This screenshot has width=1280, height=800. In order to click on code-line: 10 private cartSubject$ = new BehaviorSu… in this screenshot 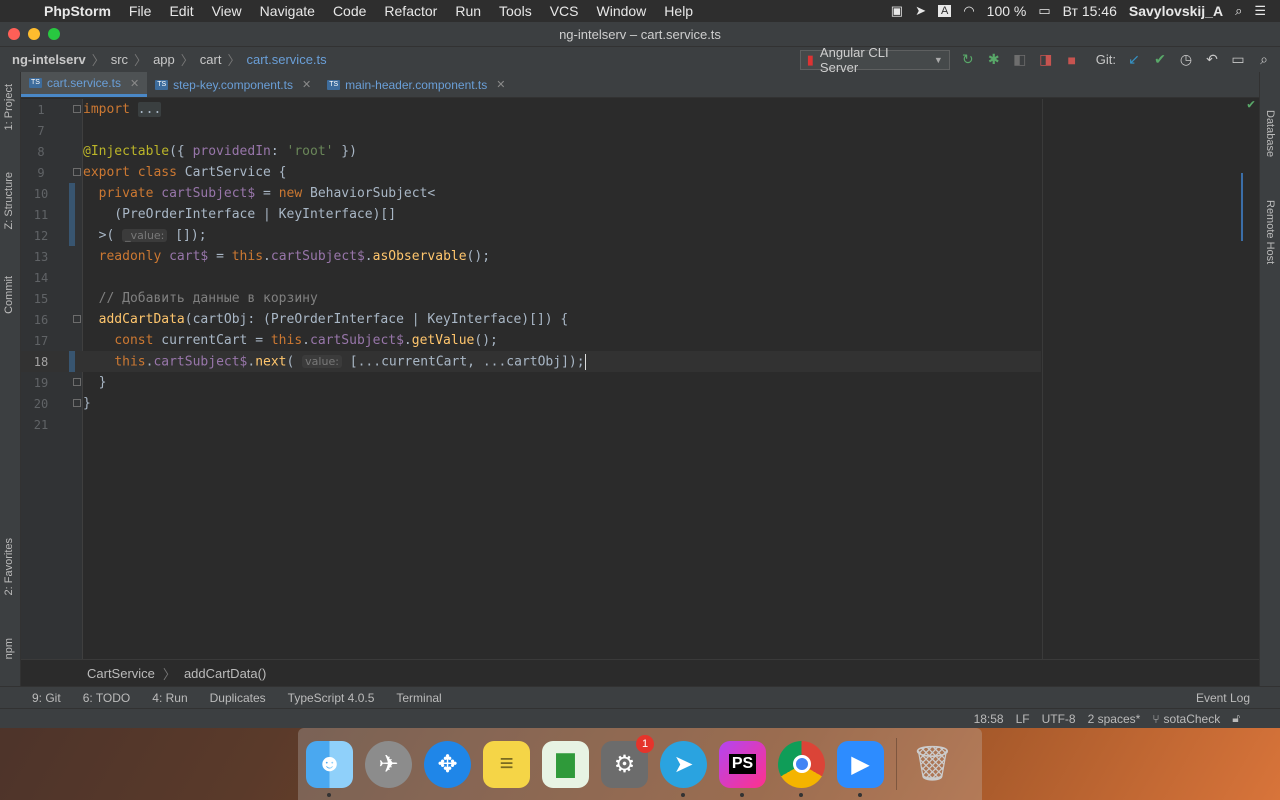, I will do `click(531, 193)`.